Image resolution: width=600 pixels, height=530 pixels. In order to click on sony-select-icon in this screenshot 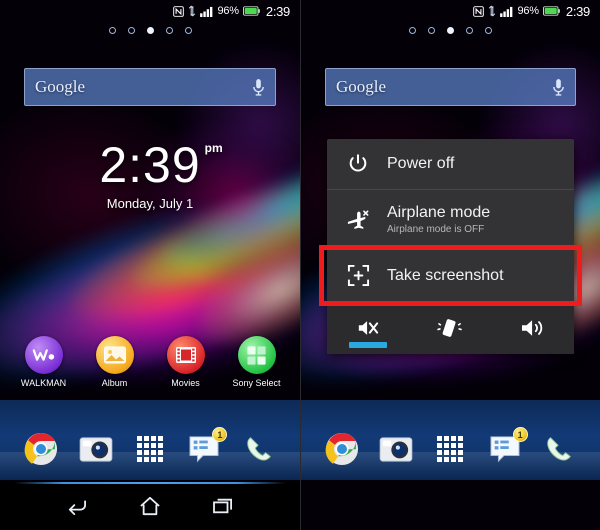, I will do `click(256, 355)`.